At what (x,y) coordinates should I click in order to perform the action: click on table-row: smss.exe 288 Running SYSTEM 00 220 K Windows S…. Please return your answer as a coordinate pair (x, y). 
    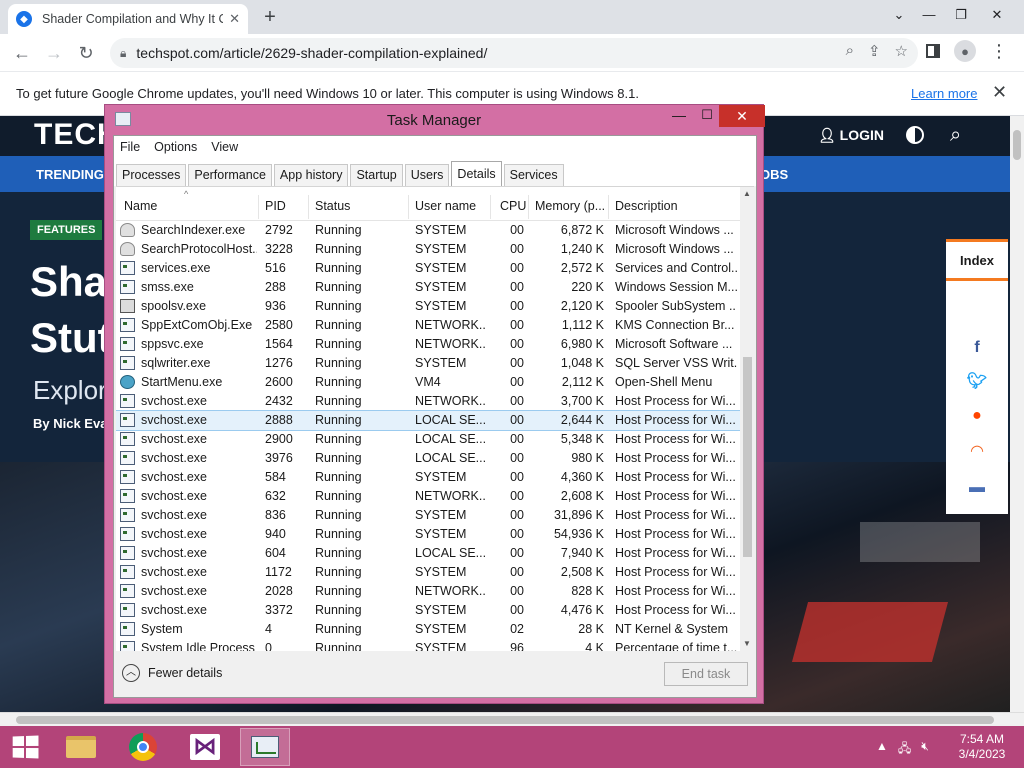
    Looking at the image, I should click on (428, 287).